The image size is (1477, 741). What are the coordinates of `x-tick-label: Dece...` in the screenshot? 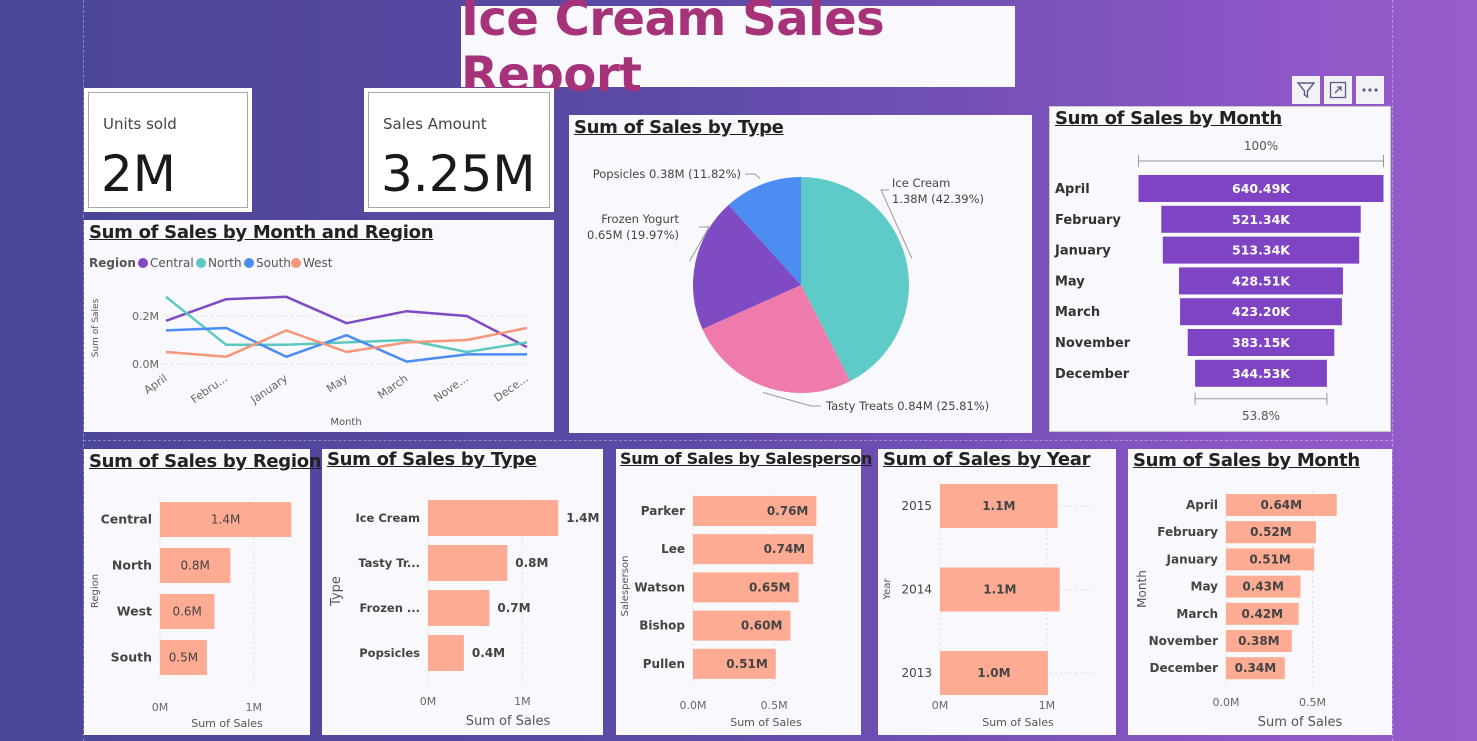 It's located at (511, 388).